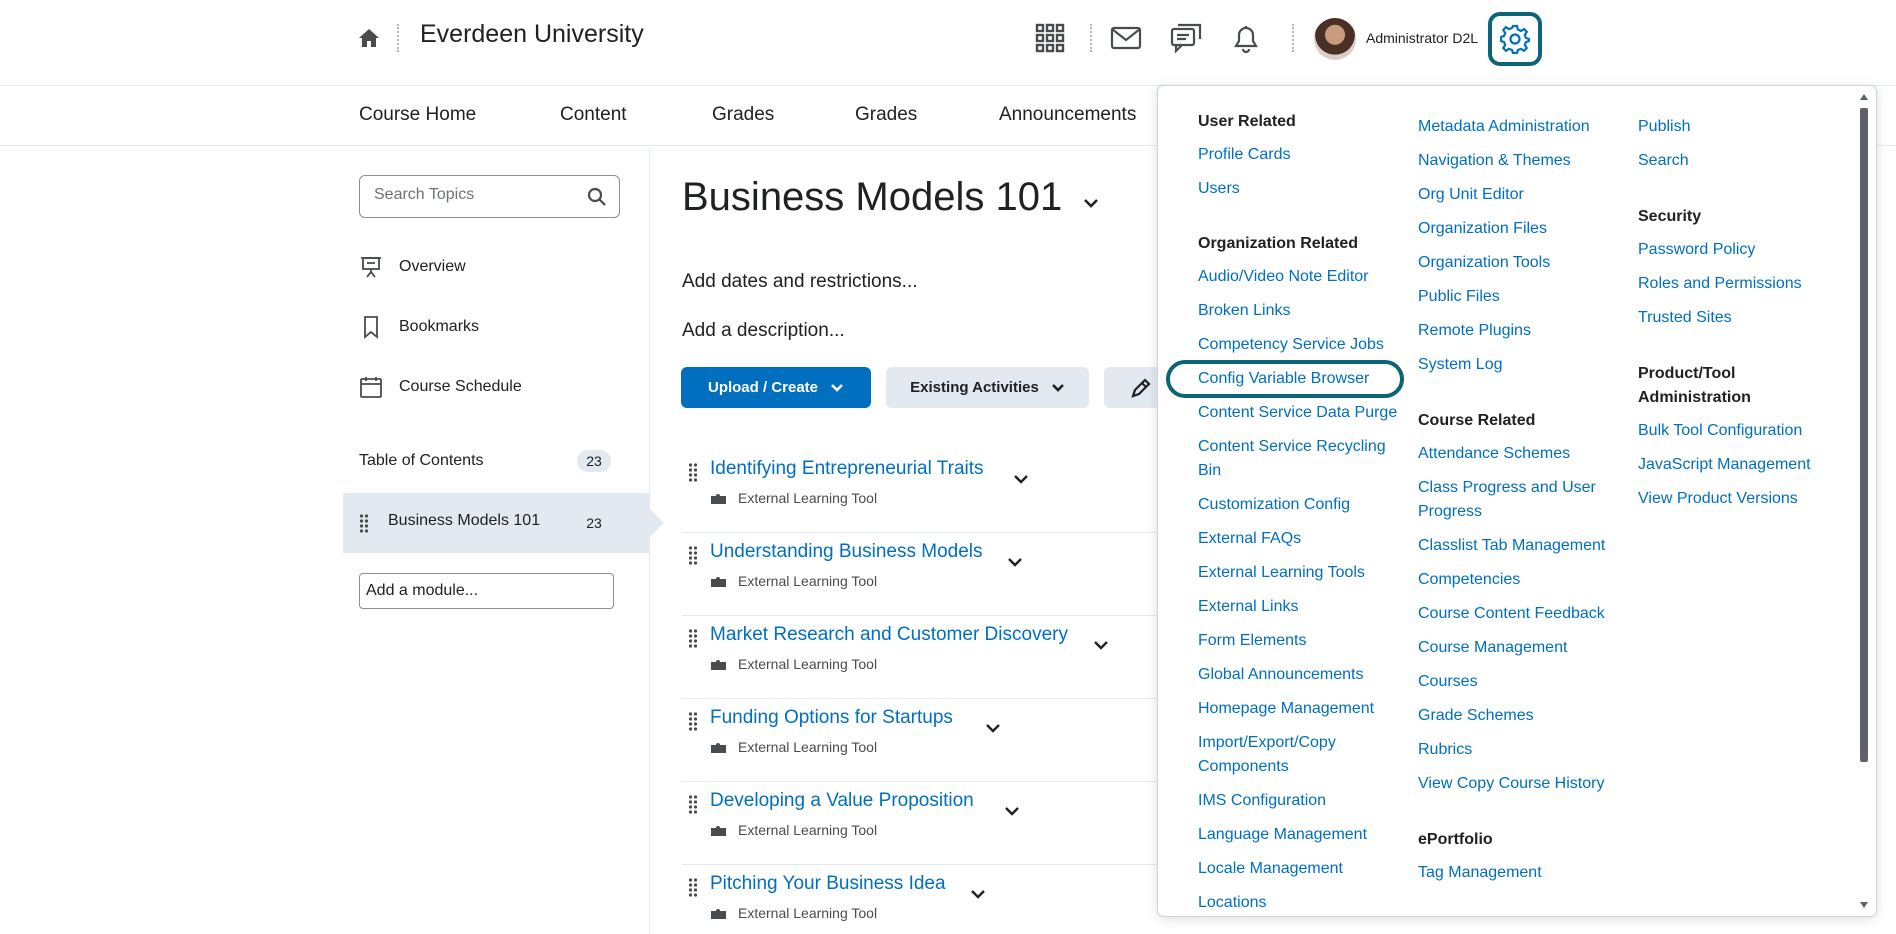  Describe the element at coordinates (1494, 161) in the screenshot. I see `link-navigation-themes: Navigation & Themes` at that location.